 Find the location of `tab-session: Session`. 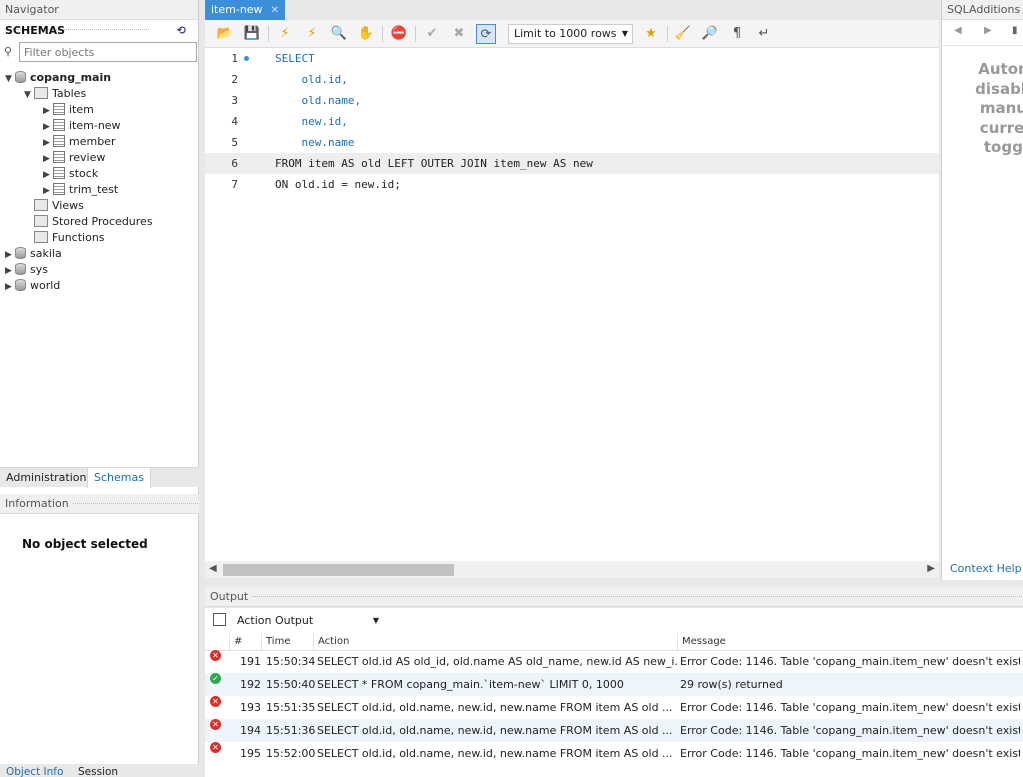

tab-session: Session is located at coordinates (98, 771).